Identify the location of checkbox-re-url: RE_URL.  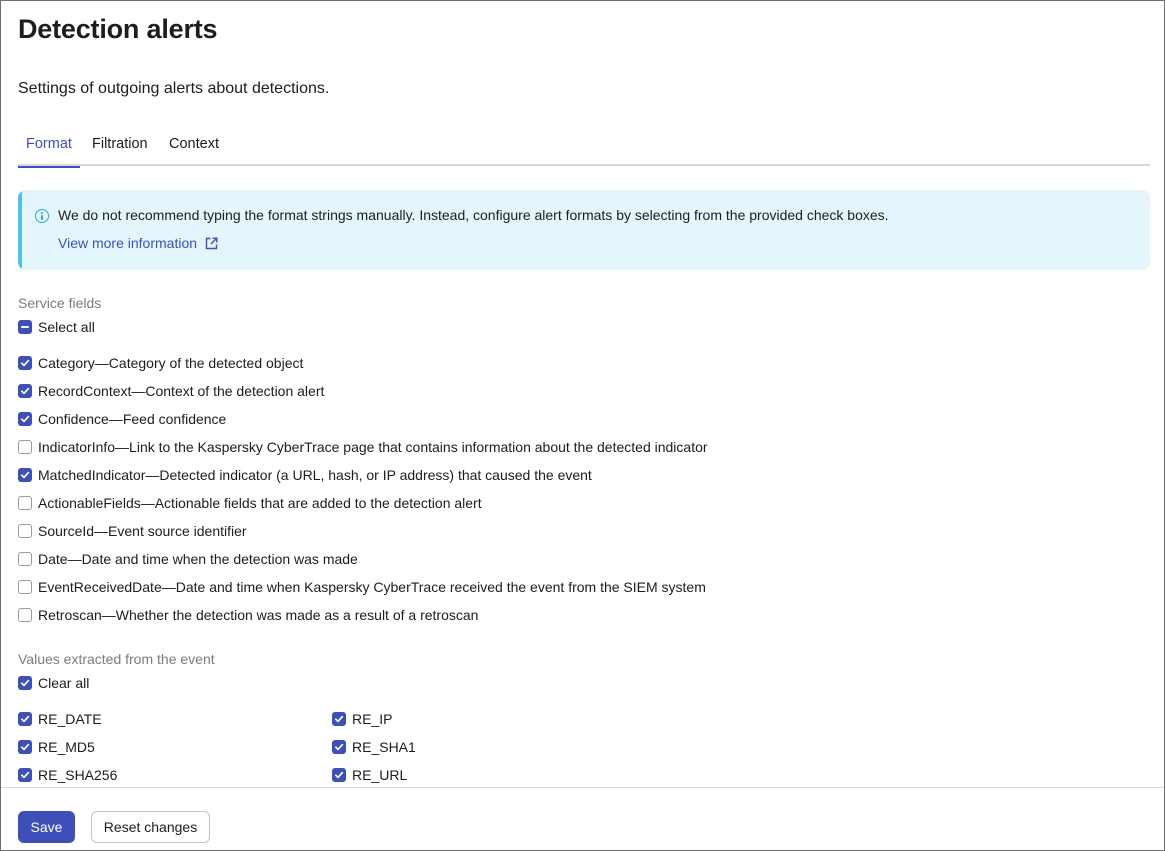
(369, 775).